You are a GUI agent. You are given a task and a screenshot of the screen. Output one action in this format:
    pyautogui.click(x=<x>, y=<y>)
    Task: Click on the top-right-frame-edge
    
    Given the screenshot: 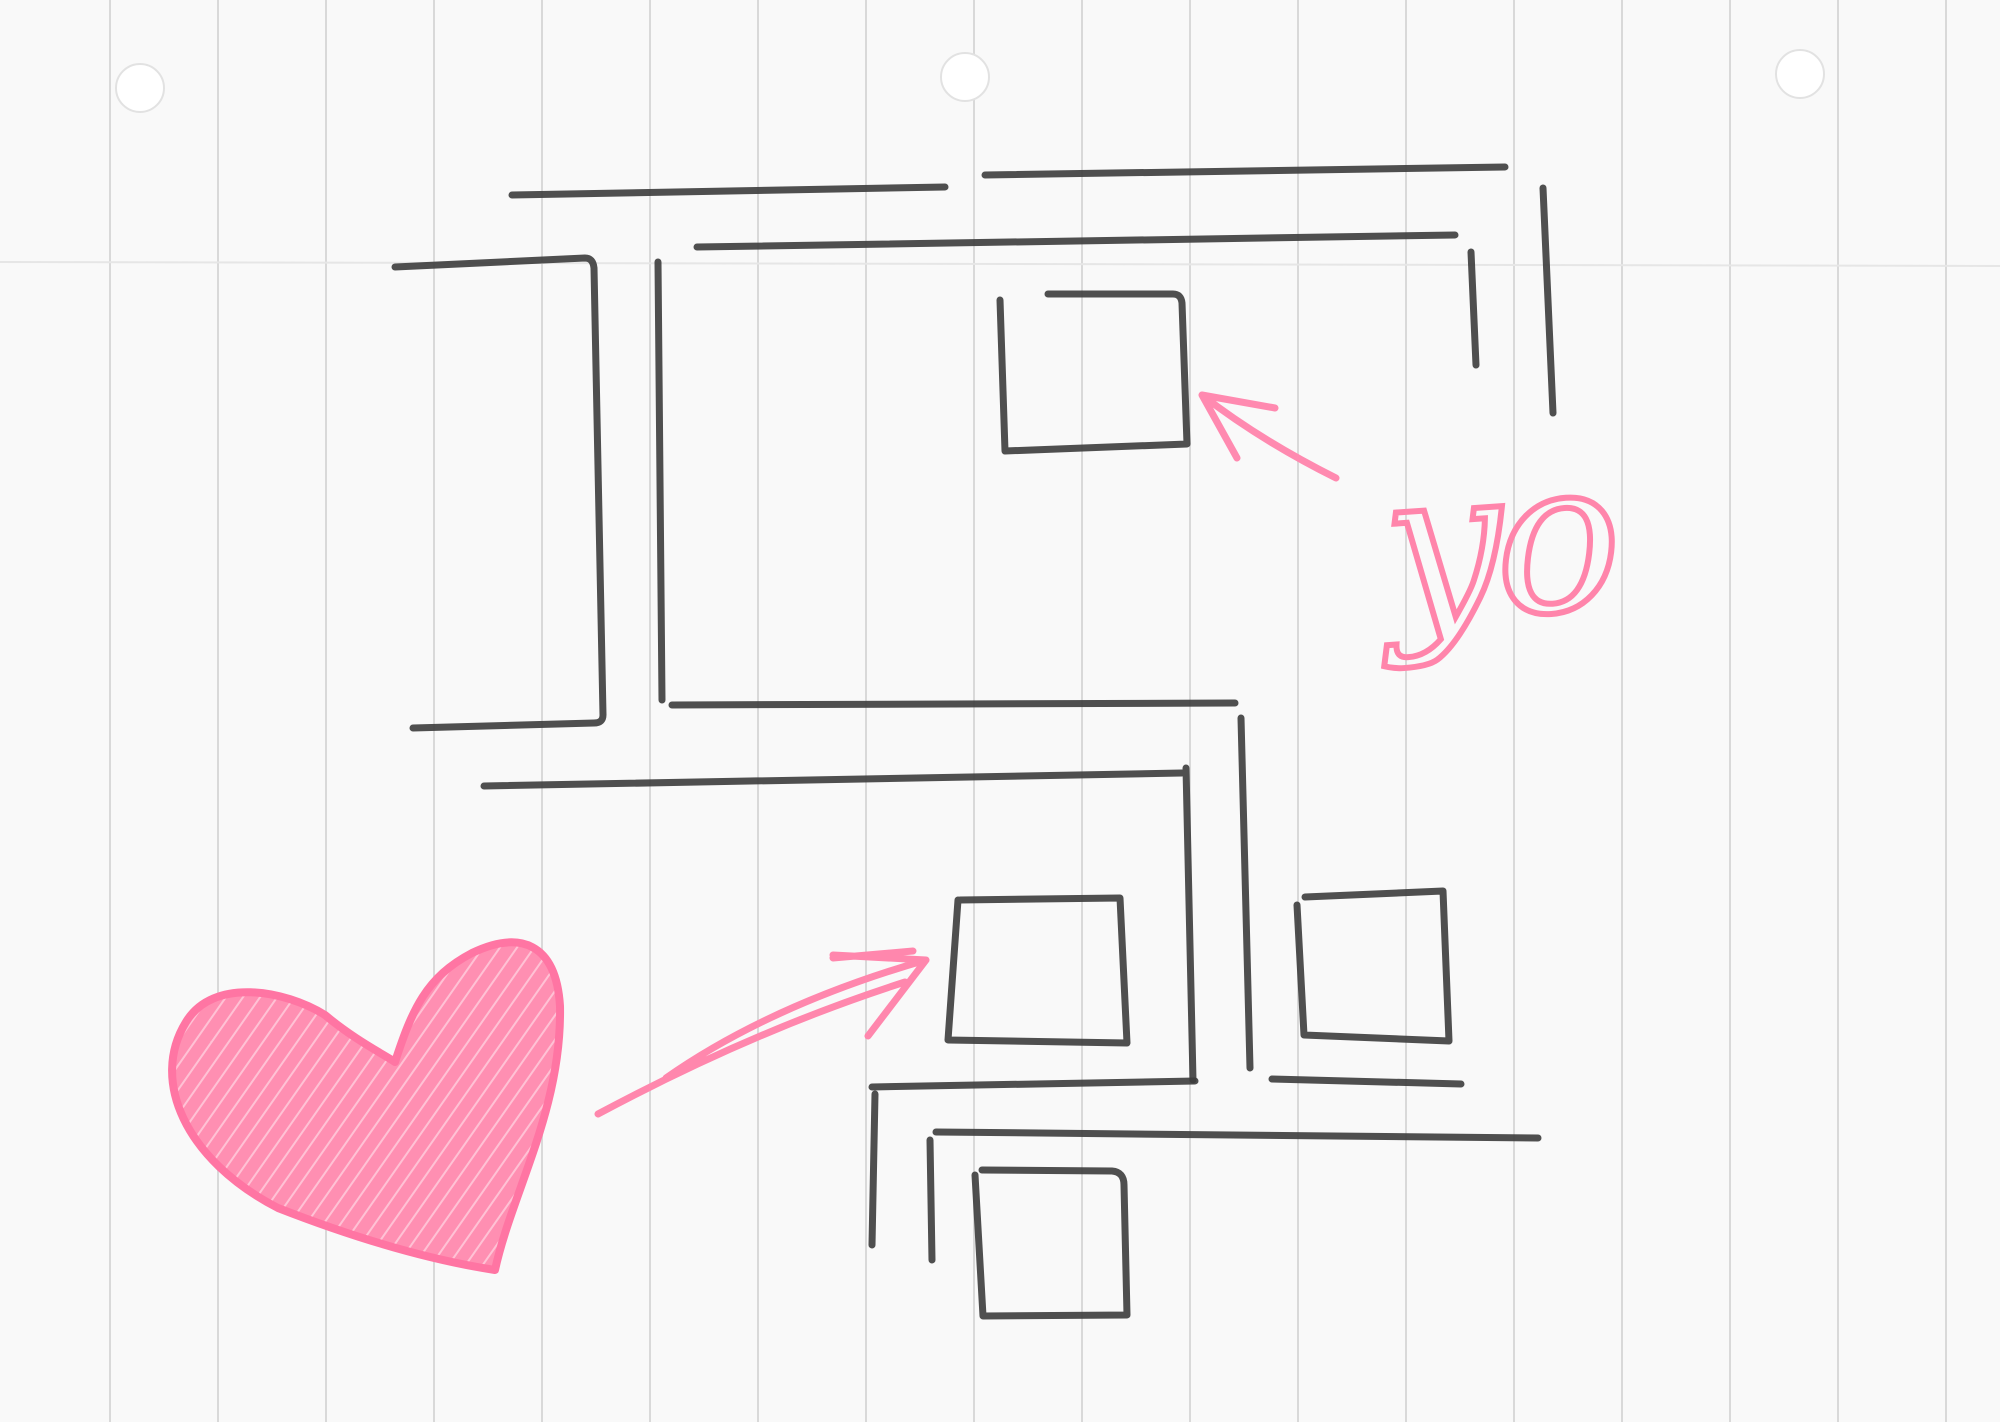 What is the action you would take?
    pyautogui.click(x=1548, y=300)
    